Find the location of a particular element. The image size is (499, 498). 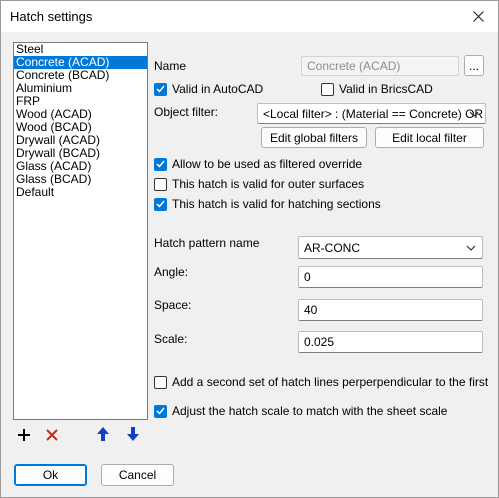

close-button is located at coordinates (478, 16).